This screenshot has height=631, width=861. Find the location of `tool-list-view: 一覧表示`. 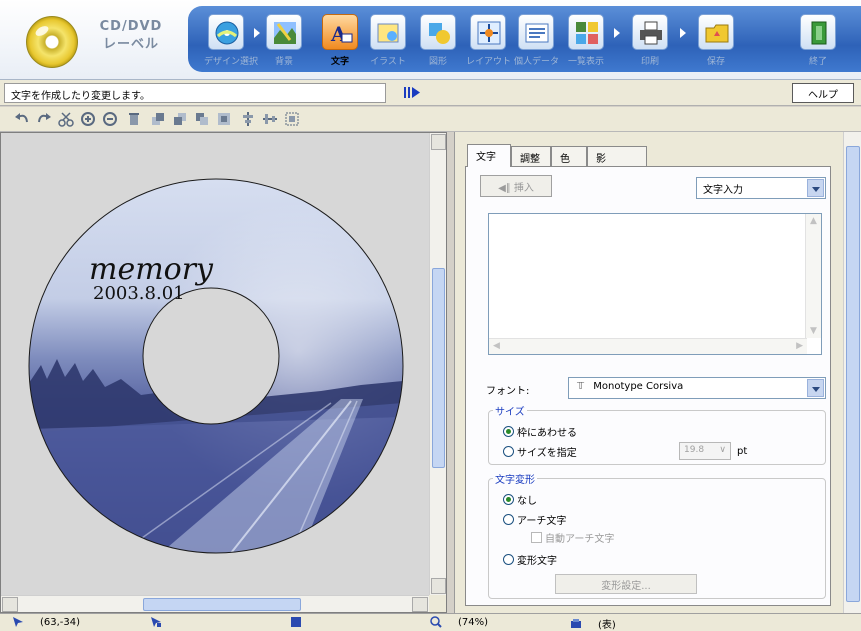

tool-list-view: 一覧表示 is located at coordinates (586, 40).